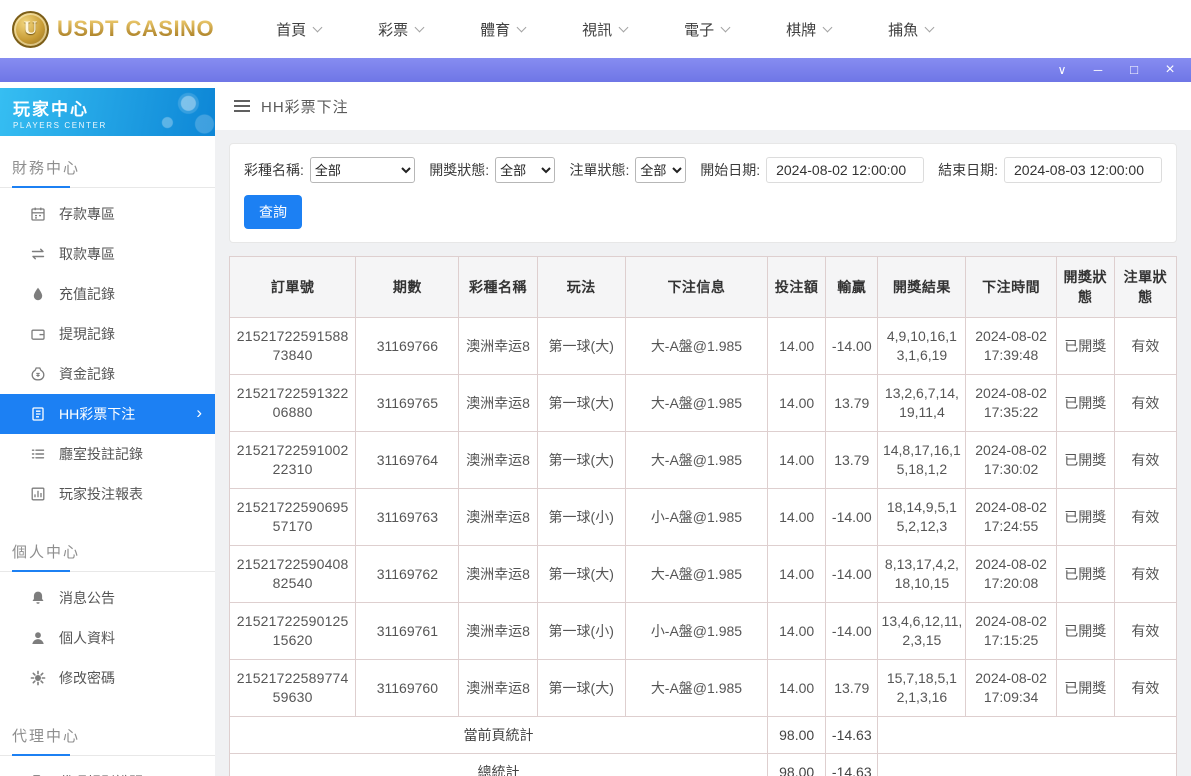 This screenshot has width=1191, height=776. Describe the element at coordinates (852, 688) in the screenshot. I see `table-cell: 13.79` at that location.